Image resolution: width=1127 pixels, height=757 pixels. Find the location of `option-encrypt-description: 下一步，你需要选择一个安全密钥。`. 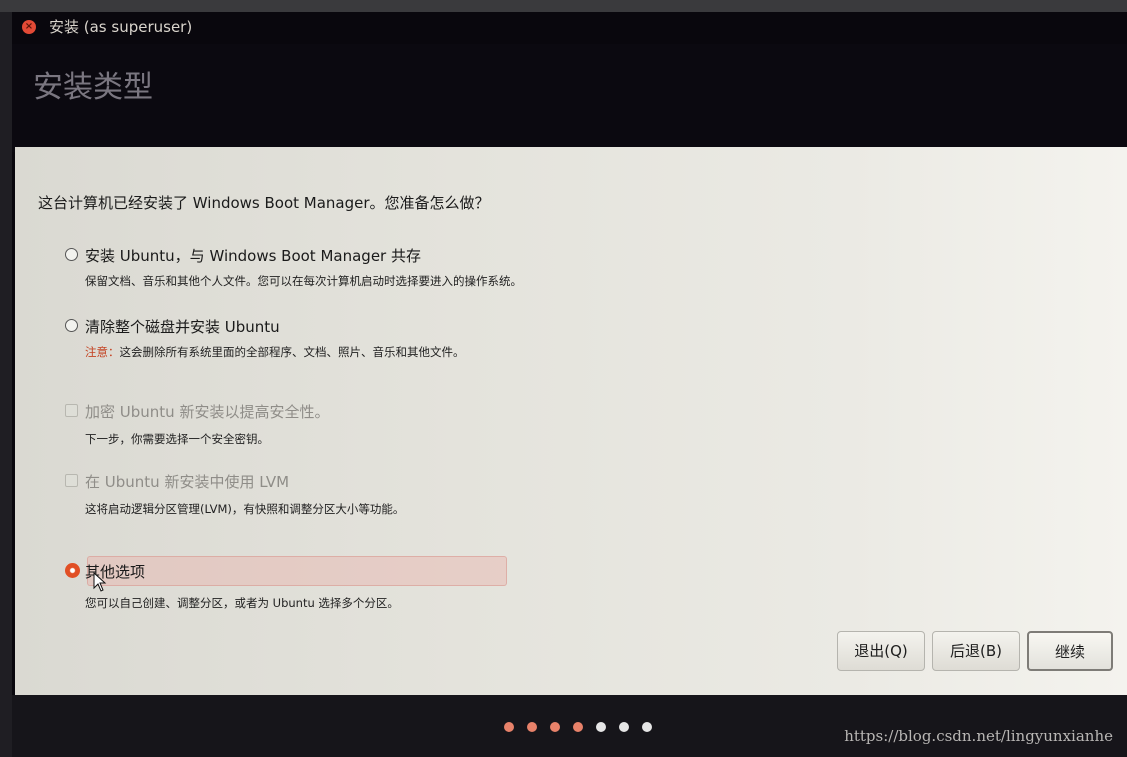

option-encrypt-description: 下一步，你需要选择一个安全密钥。 is located at coordinates (177, 439).